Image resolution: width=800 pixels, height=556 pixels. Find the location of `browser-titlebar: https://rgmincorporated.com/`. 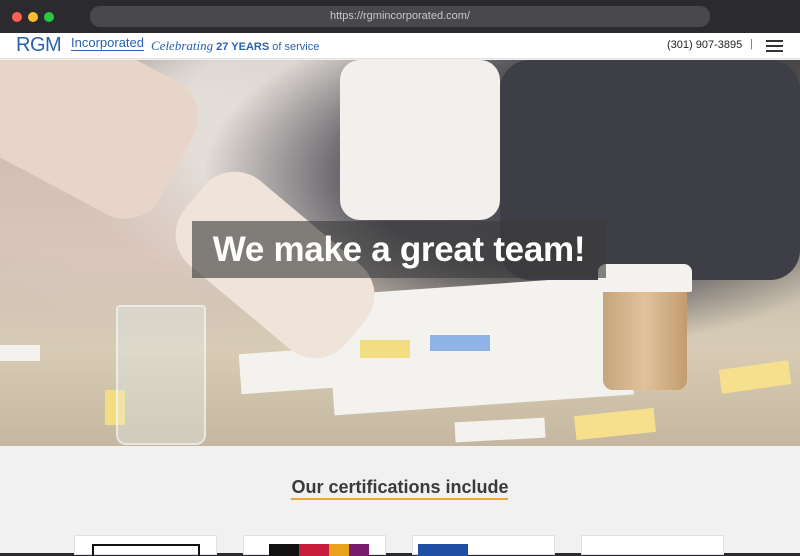

browser-titlebar: https://rgmincorporated.com/ is located at coordinates (400, 16).